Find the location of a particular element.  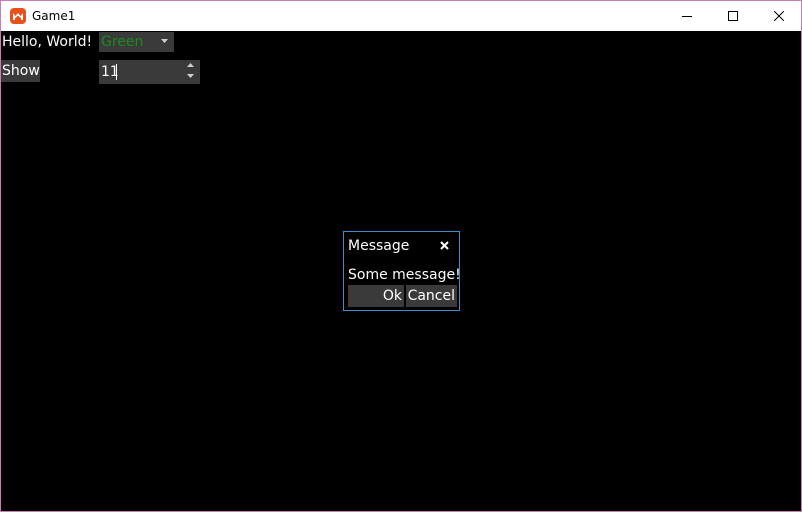

show-button: Show is located at coordinates (20, 71).